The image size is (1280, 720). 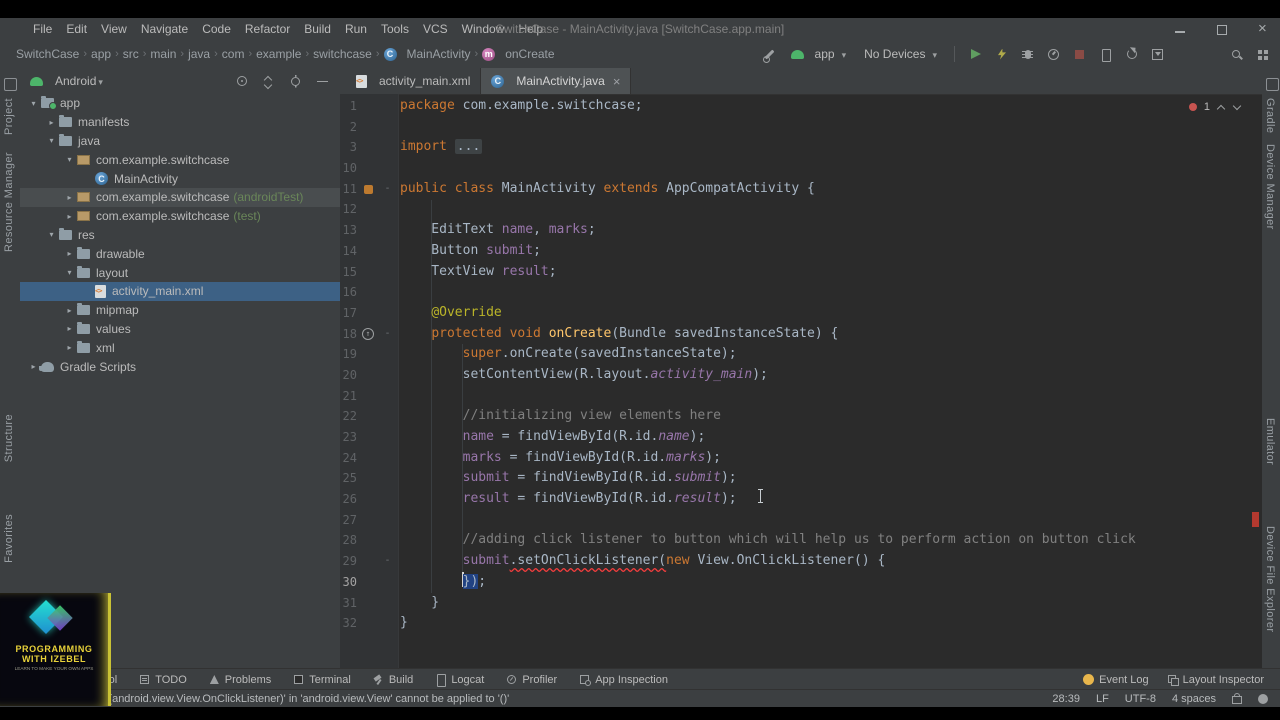 I want to click on run-config-selector: app, so click(x=819, y=54).